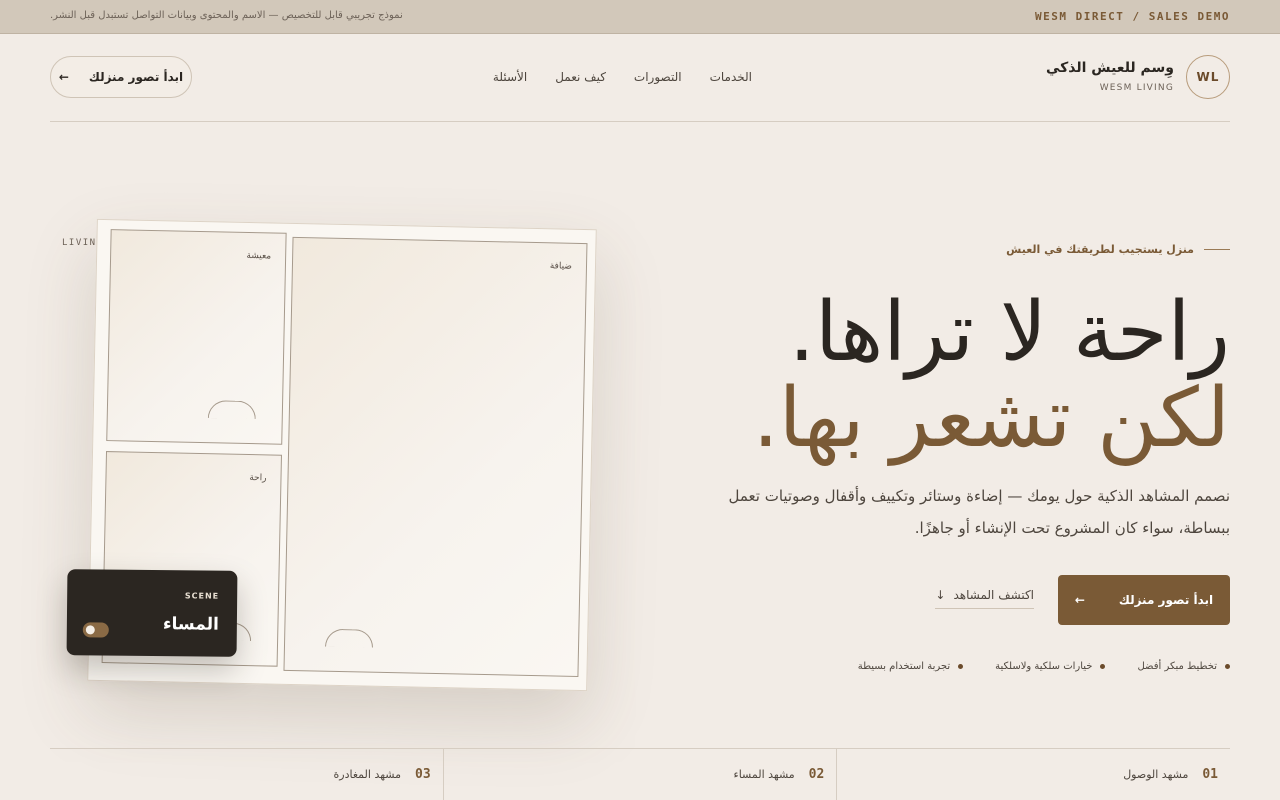  I want to click on start-design-label: ابدأ تصور منزلك, so click(1166, 600).